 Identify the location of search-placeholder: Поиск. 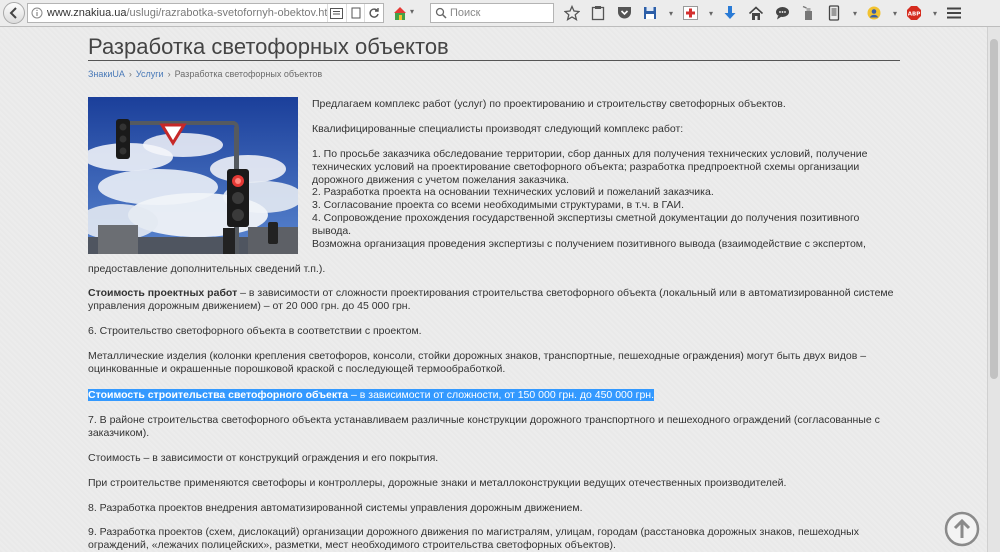
(465, 13).